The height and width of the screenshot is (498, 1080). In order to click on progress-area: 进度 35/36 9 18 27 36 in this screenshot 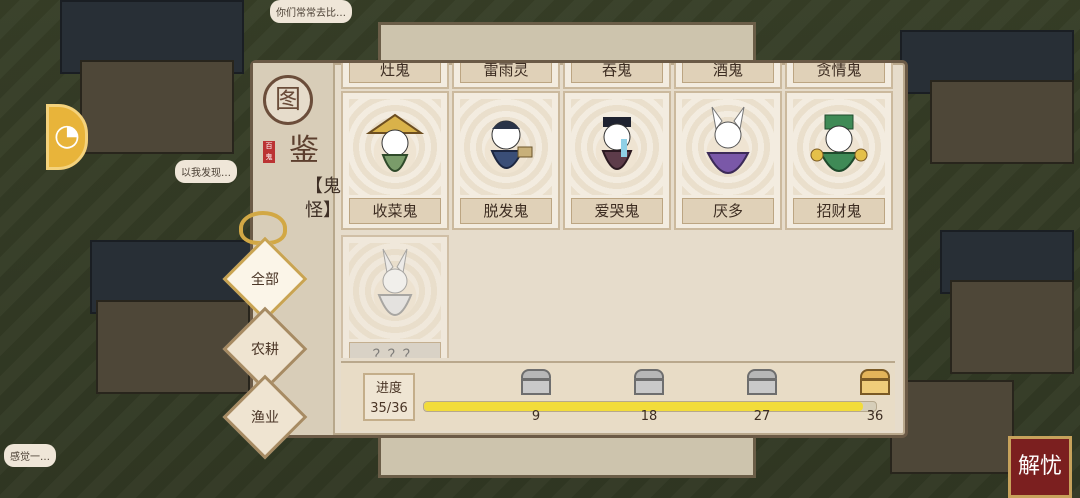, I will do `click(618, 396)`.